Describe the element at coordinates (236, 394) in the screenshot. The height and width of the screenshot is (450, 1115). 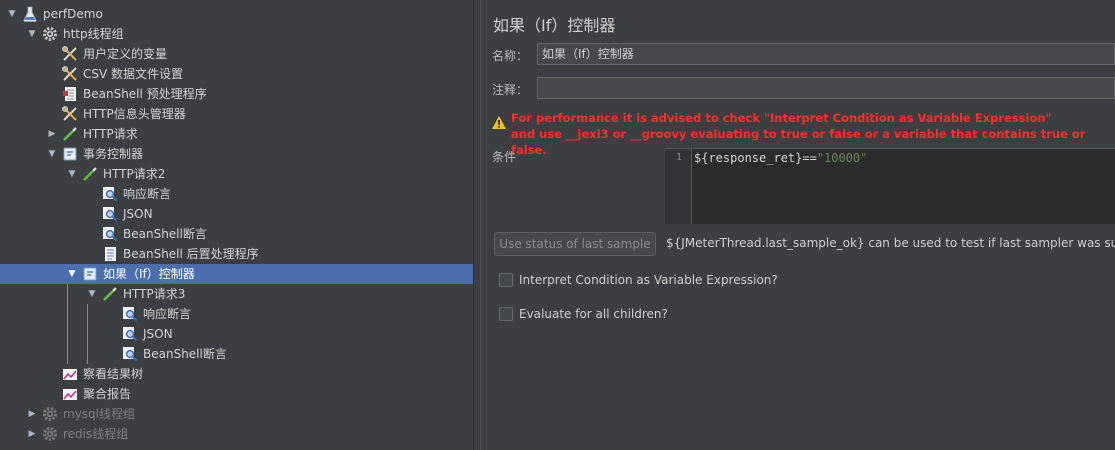
I see `tree-item: 聚合报告` at that location.